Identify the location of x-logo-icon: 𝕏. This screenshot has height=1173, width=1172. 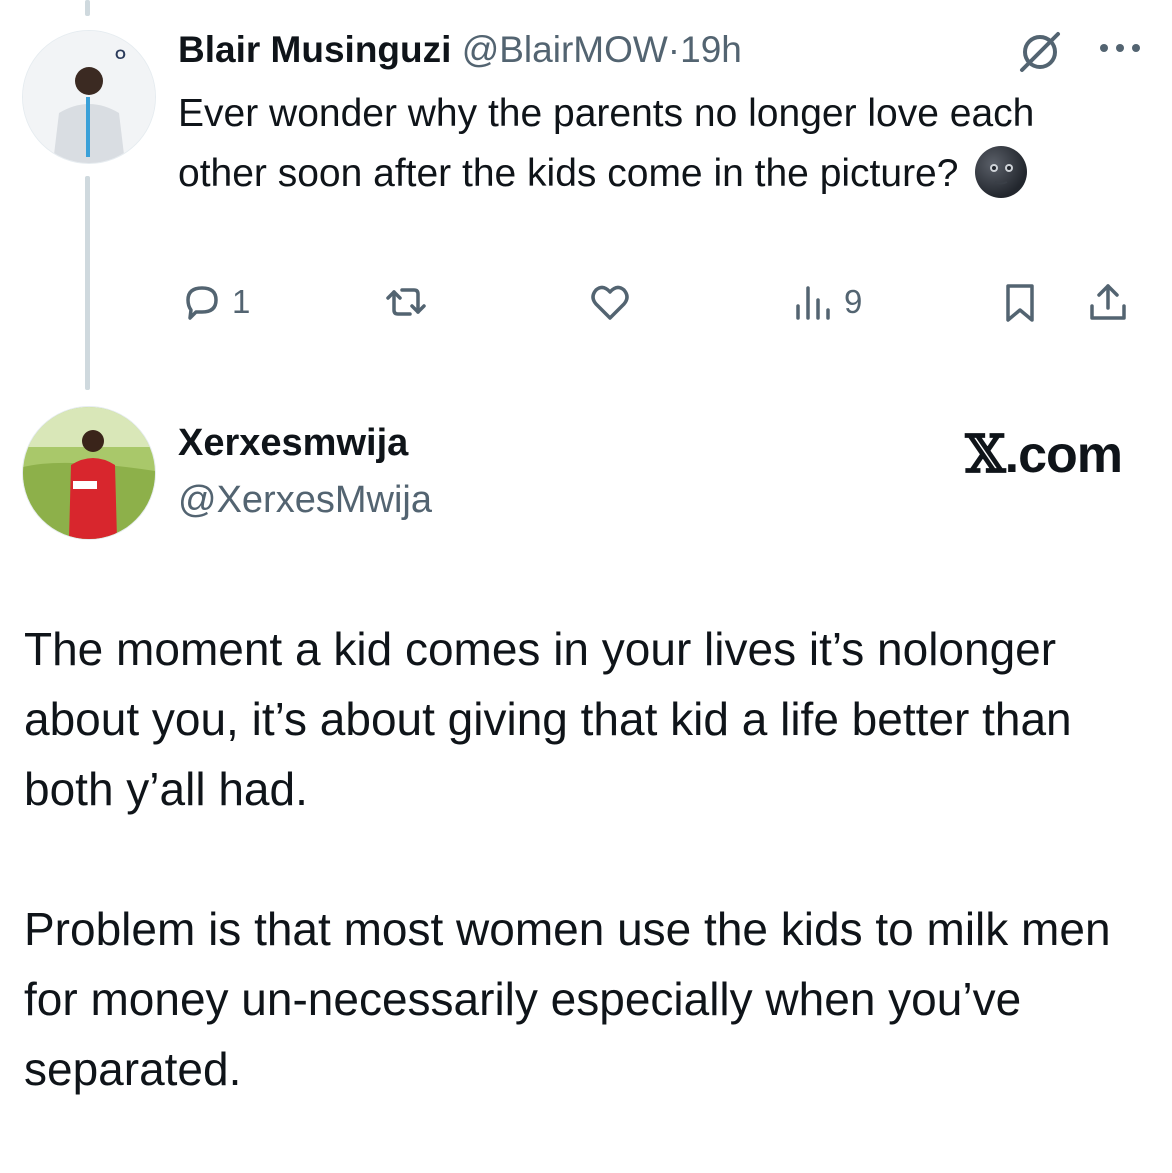
(985, 454).